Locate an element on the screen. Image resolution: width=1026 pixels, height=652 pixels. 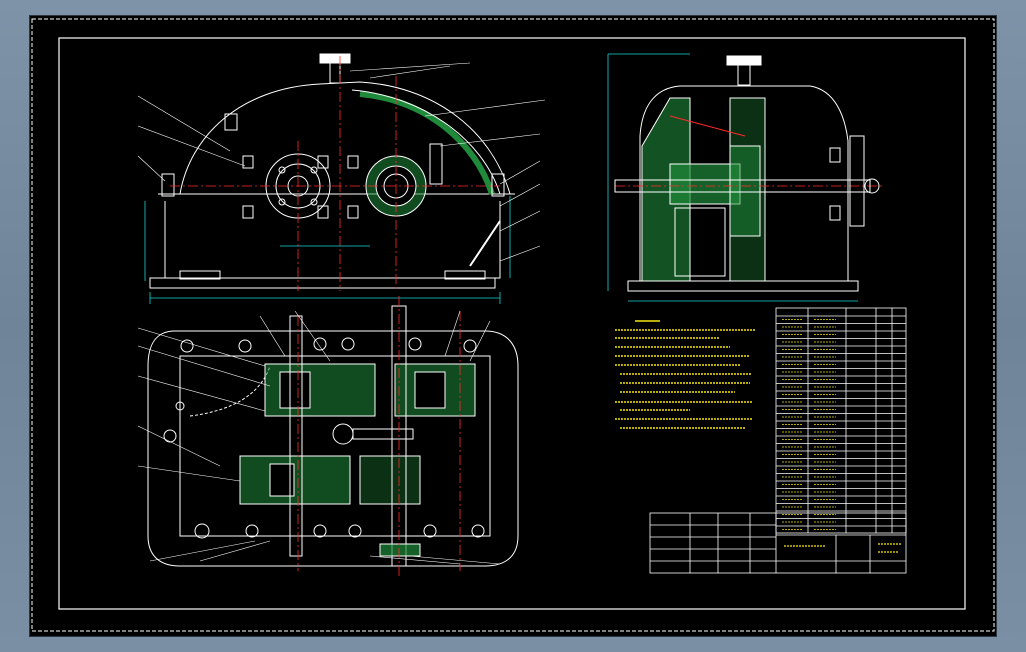
plan-oil-plug is located at coordinates (343, 434).